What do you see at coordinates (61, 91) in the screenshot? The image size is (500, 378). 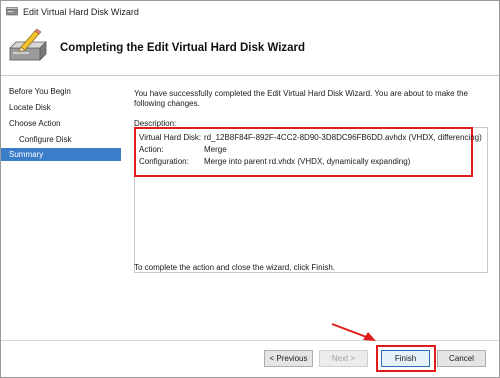 I see `nav-item-before-you-begin: Before You Begin` at bounding box center [61, 91].